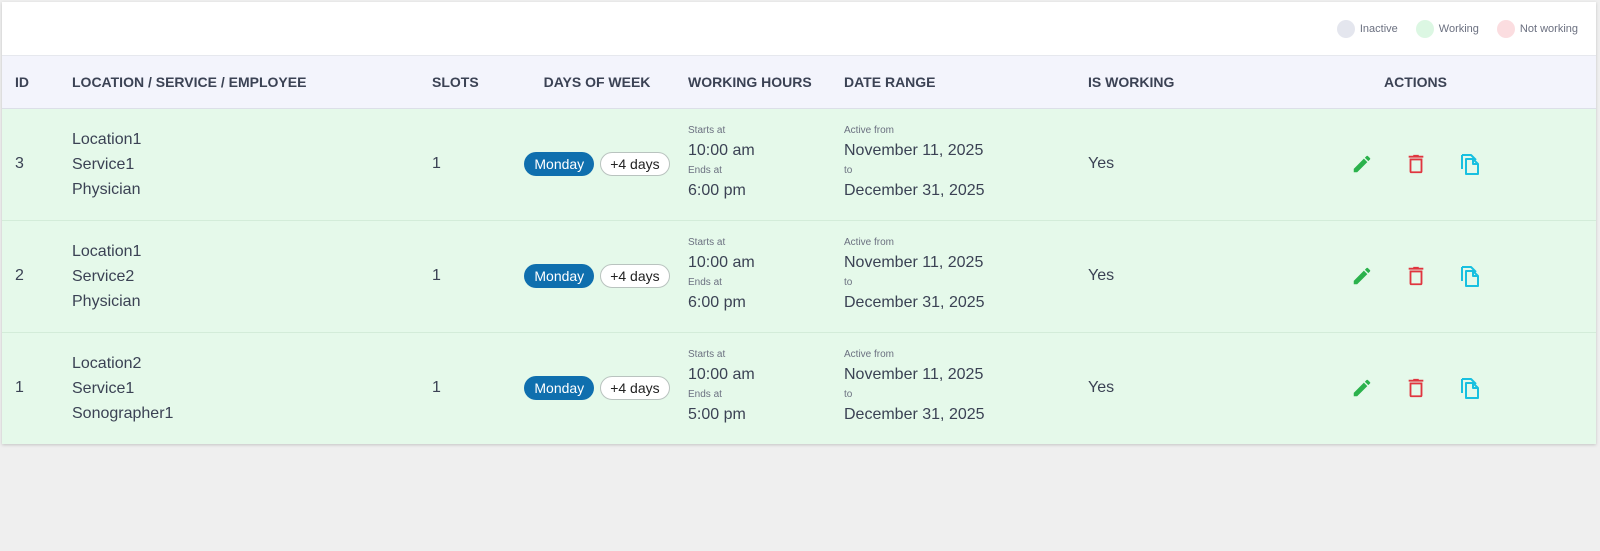 Image resolution: width=1600 pixels, height=551 pixels. What do you see at coordinates (239, 275) in the screenshot?
I see `row-location-service-employee: Location1 Service2 Physician` at bounding box center [239, 275].